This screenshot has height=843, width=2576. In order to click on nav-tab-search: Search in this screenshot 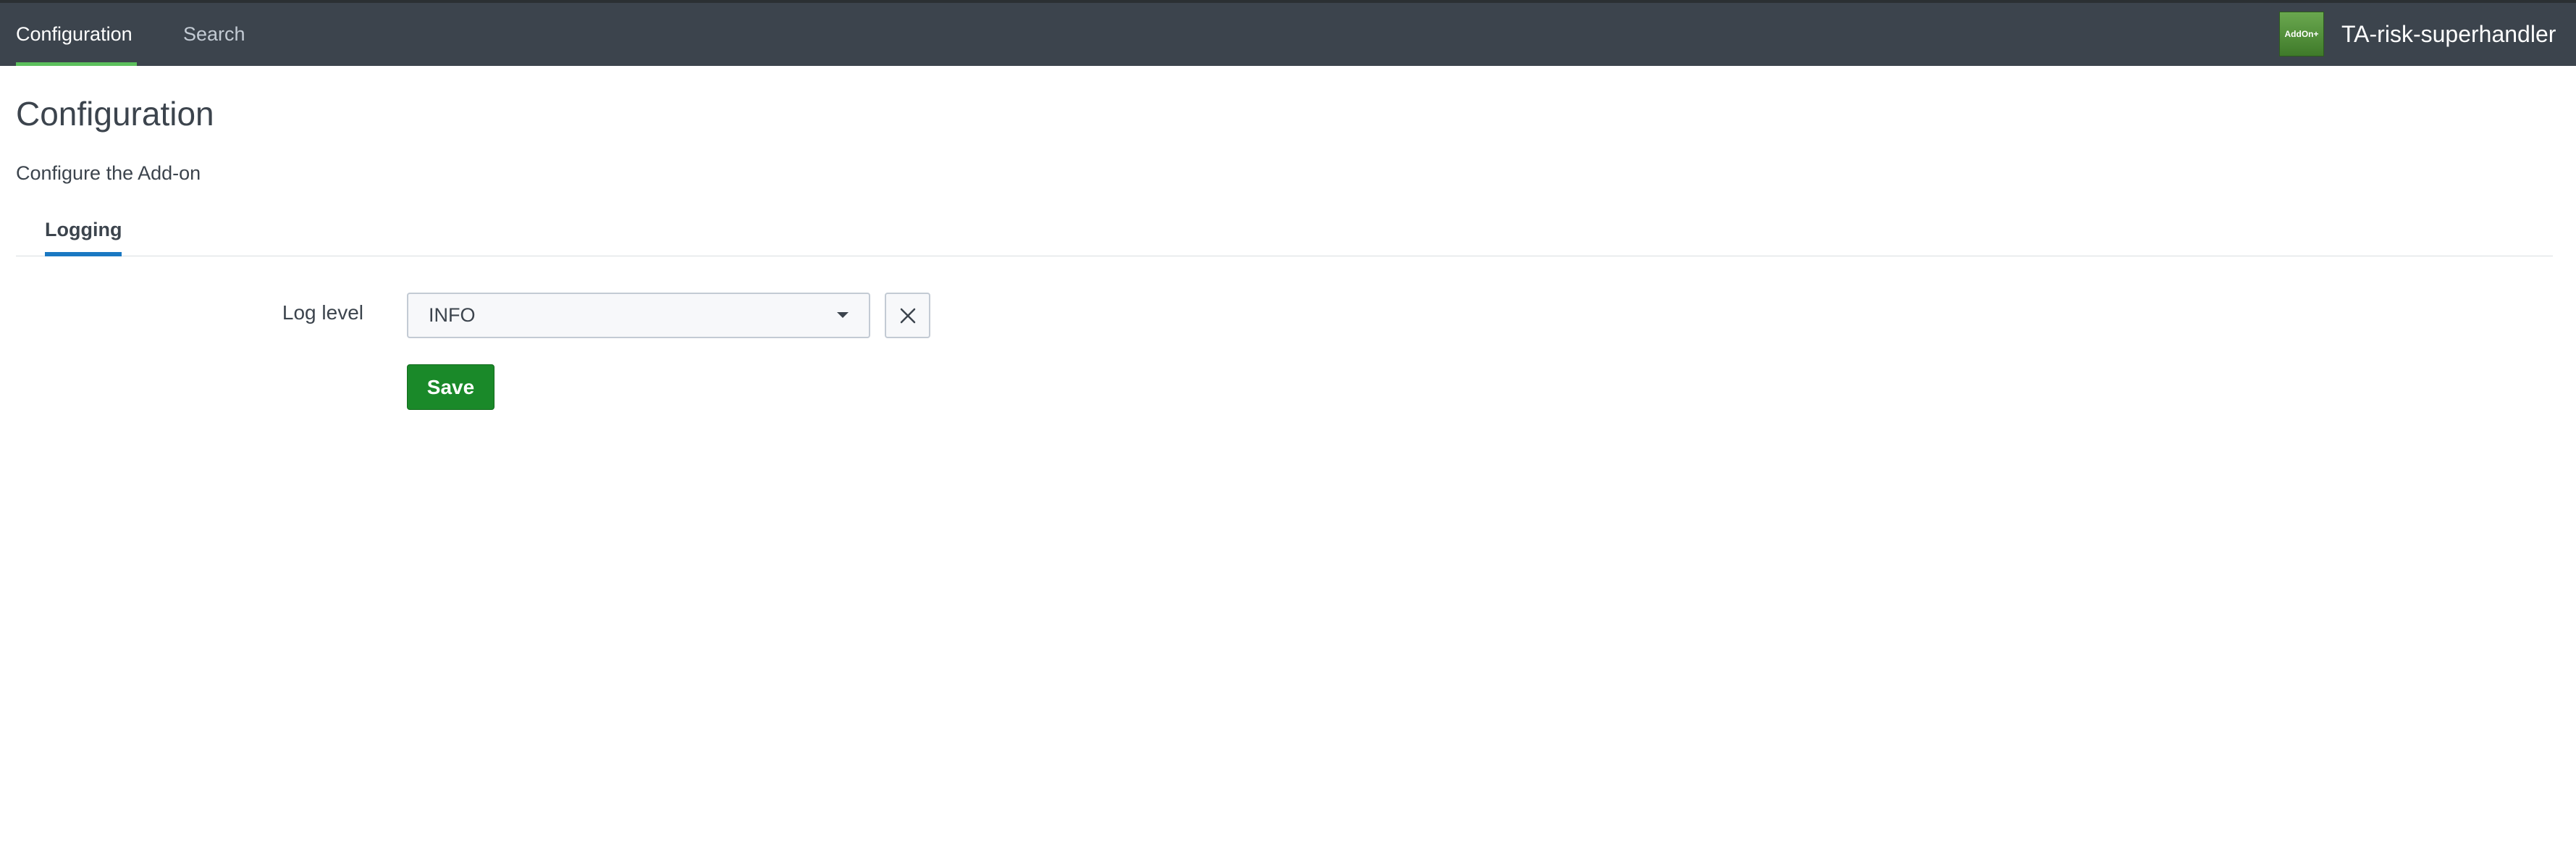, I will do `click(214, 34)`.